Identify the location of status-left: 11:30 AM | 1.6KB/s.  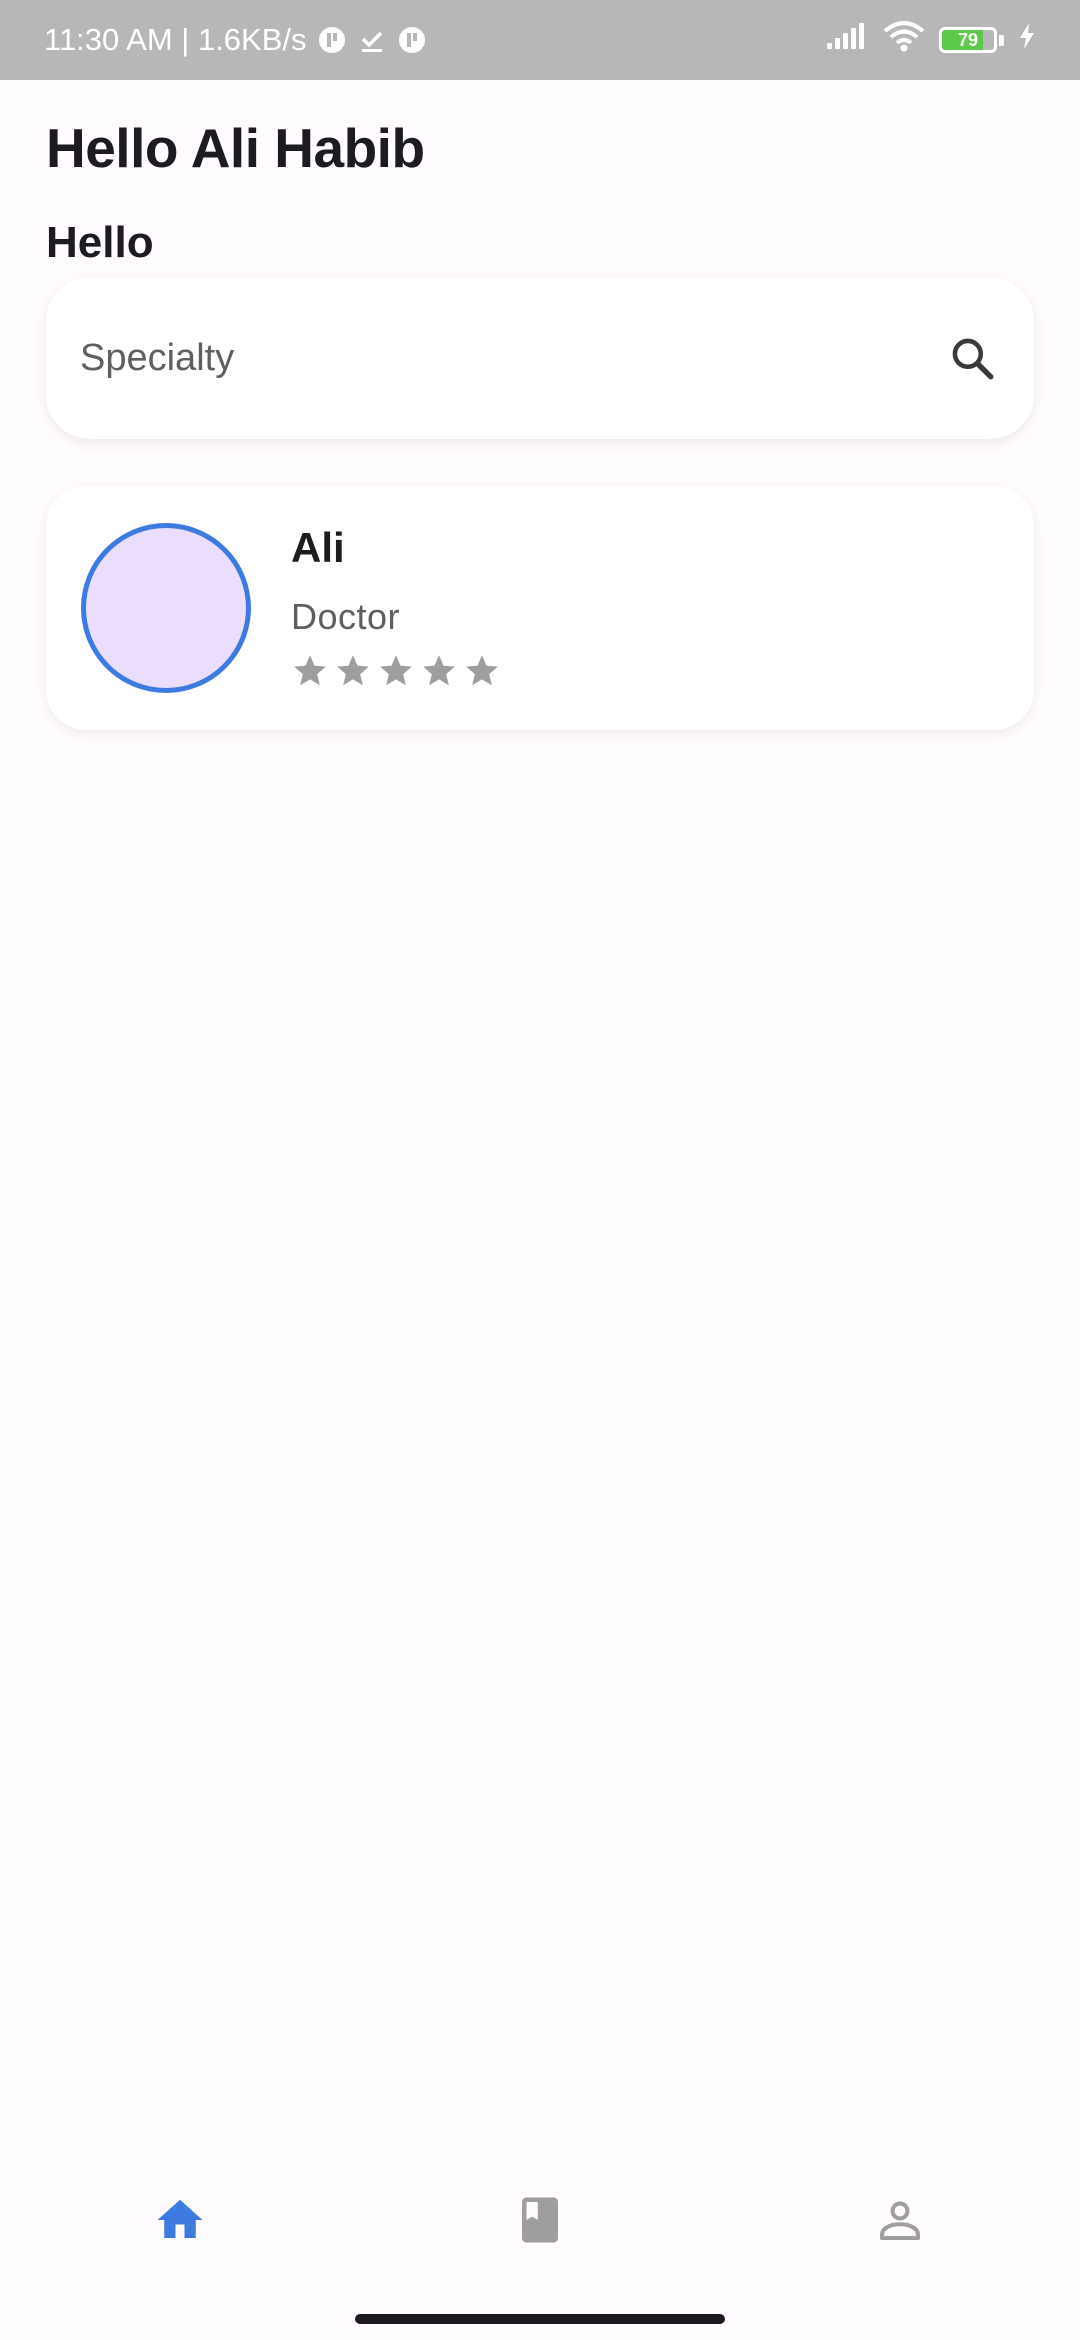
(235, 40).